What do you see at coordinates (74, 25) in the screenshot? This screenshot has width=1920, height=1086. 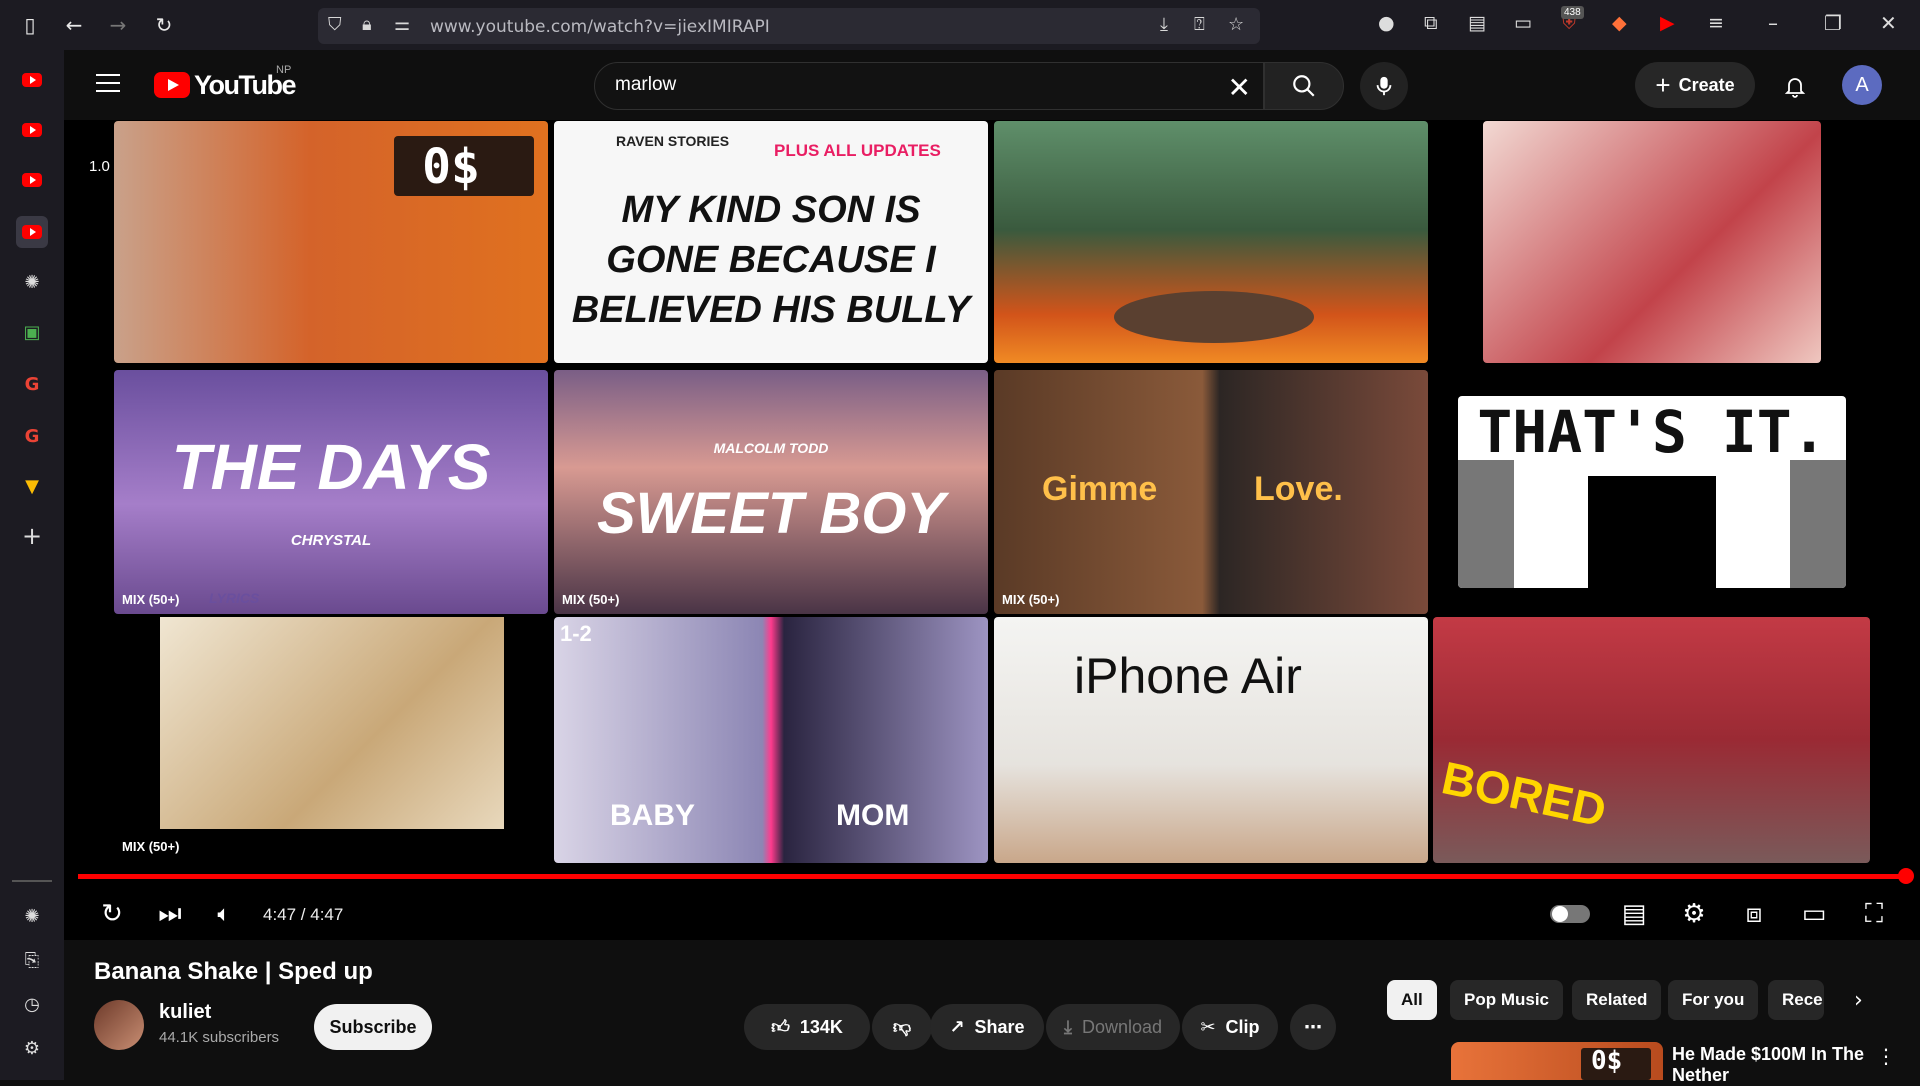 I see `back-icon: ←` at bounding box center [74, 25].